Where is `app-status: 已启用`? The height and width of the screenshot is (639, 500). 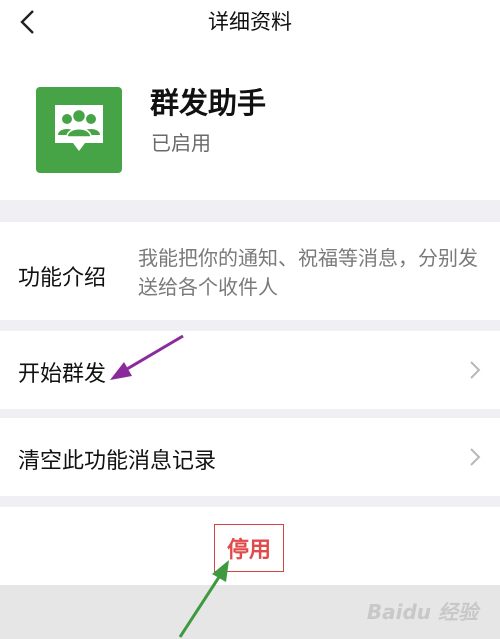
app-status: 已启用 is located at coordinates (181, 143).